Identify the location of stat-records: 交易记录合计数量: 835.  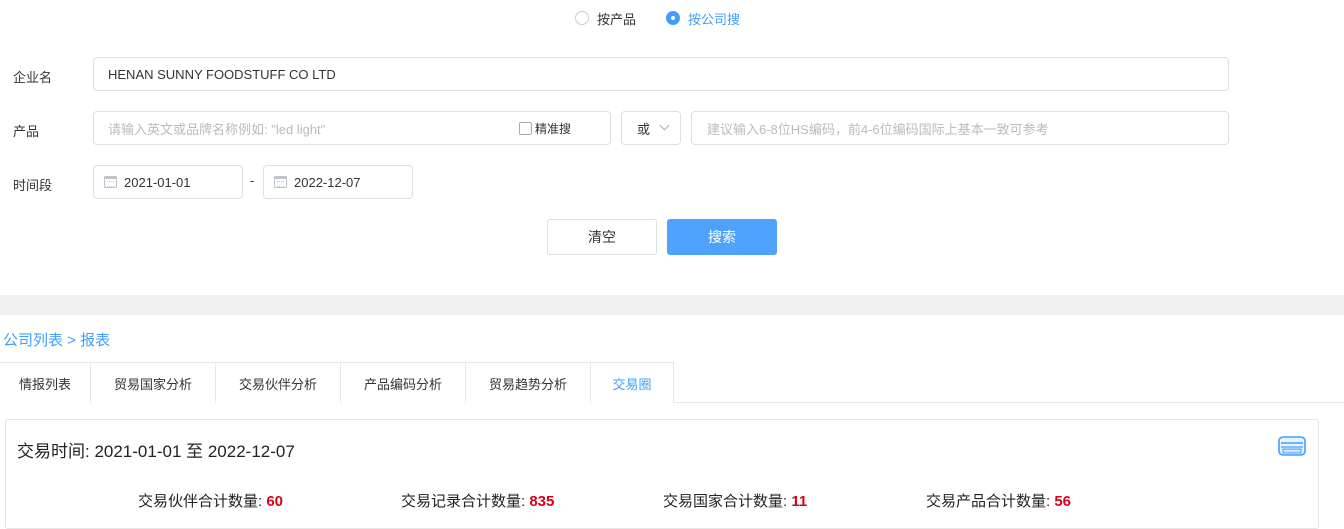
(477, 500).